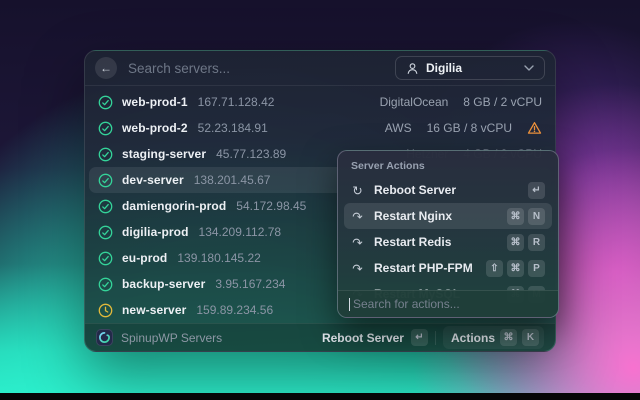  I want to click on reboot-icon: ↻, so click(357, 190).